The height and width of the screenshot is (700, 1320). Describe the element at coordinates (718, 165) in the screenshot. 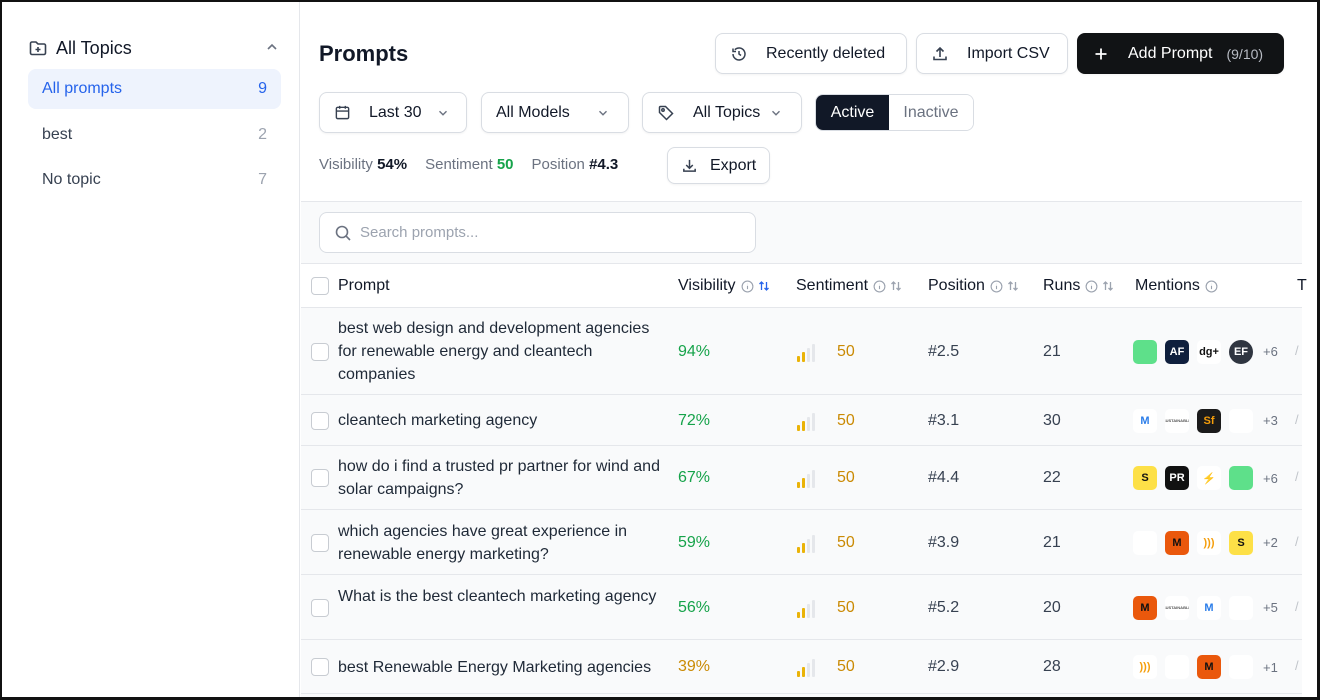

I see `export-button: Export` at that location.